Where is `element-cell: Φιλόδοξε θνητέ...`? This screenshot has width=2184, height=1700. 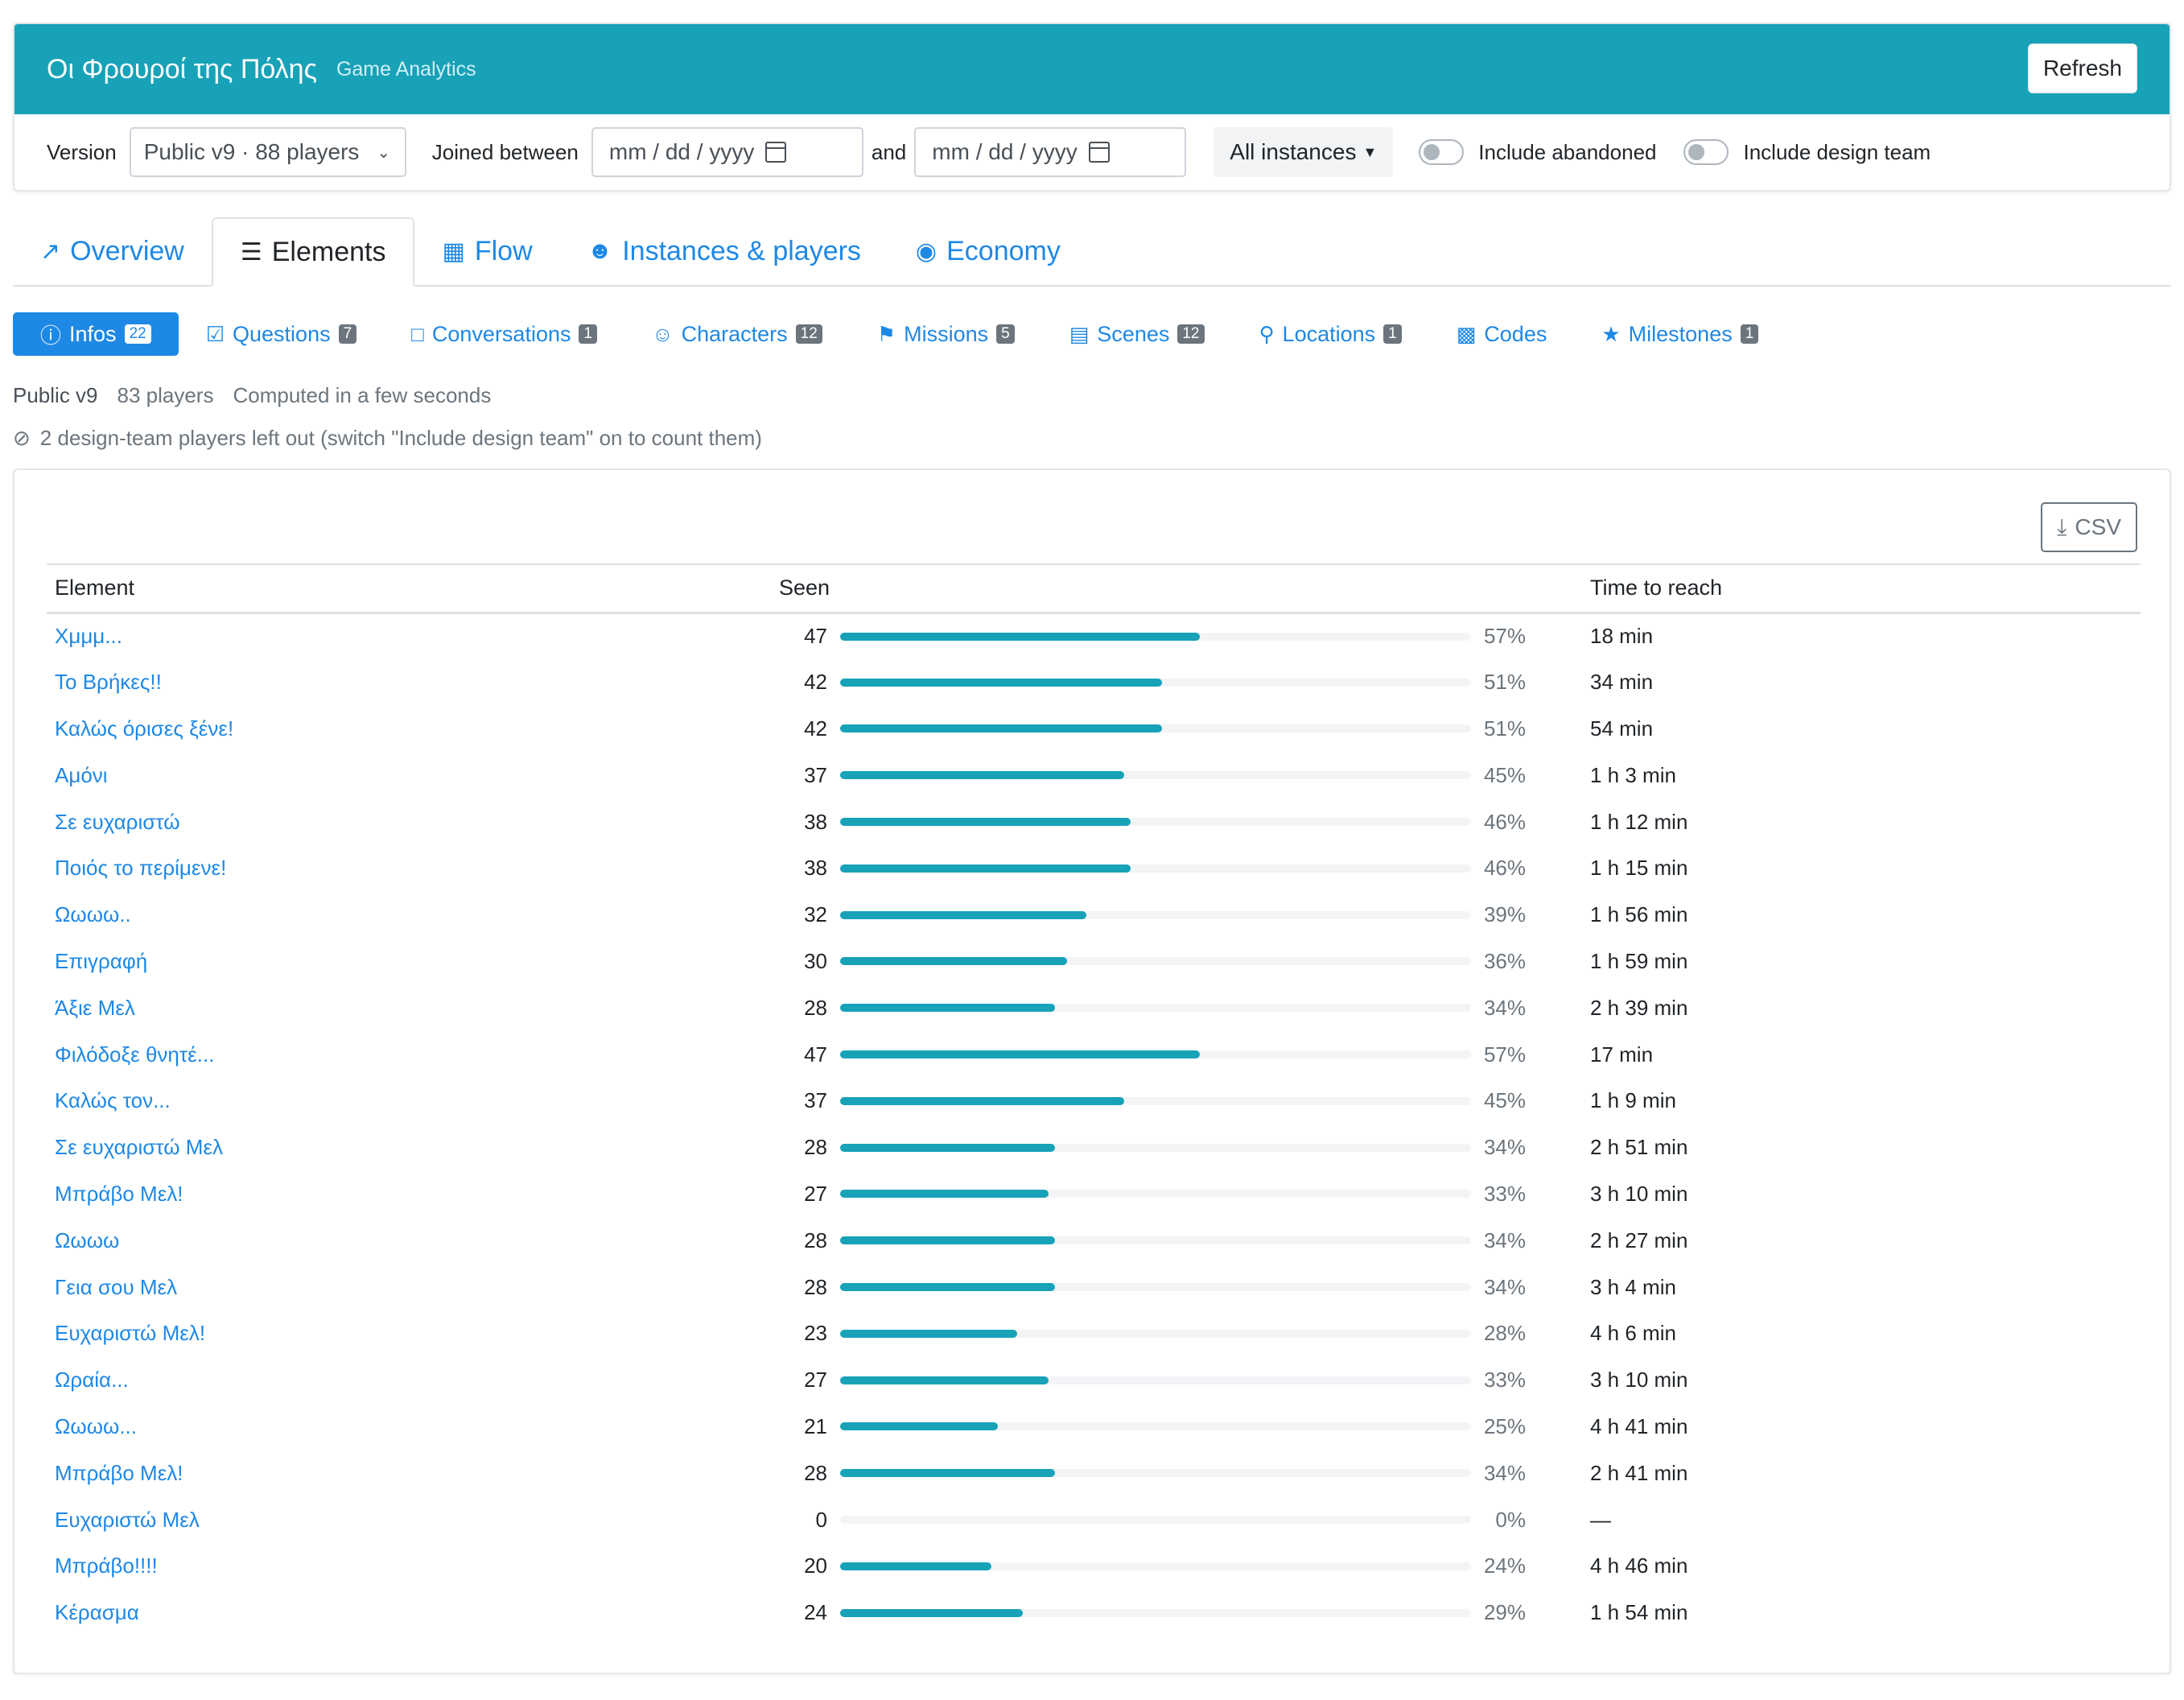 element-cell: Φιλόδοξε θνητέ... is located at coordinates (409, 1055).